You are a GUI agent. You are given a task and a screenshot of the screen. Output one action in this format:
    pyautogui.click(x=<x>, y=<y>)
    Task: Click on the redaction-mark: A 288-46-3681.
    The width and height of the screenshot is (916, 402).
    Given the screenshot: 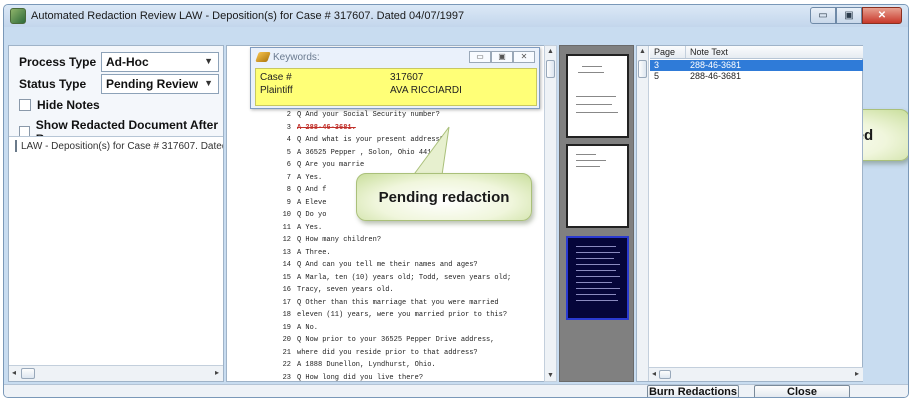 What is the action you would take?
    pyautogui.click(x=326, y=128)
    